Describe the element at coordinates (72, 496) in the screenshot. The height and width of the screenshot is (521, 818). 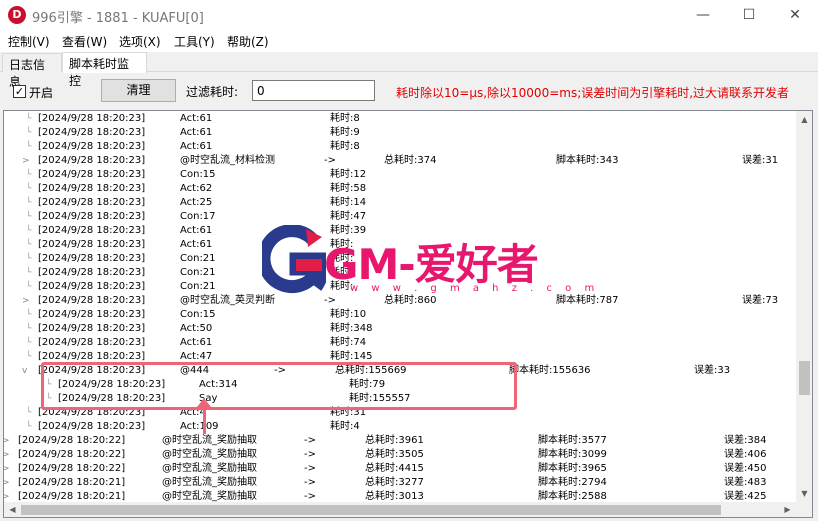
I see `row-timestamp: [2024/9/28 18:20:21]` at that location.